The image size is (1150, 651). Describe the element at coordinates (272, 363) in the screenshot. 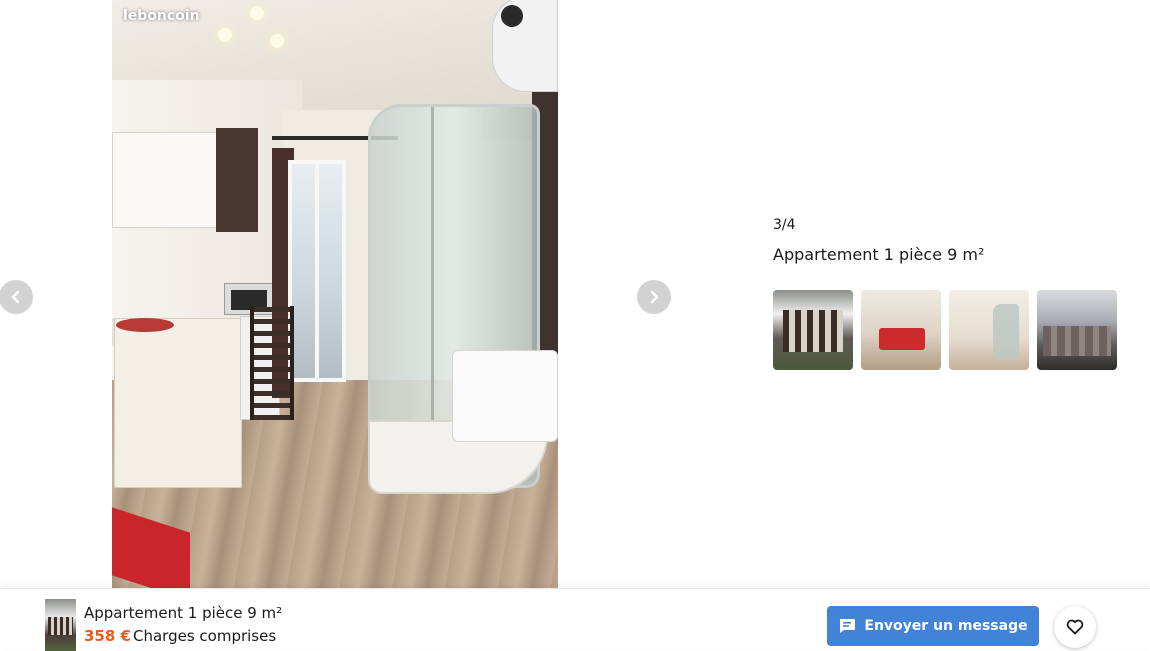

I see `photo-folding-chairs` at that location.